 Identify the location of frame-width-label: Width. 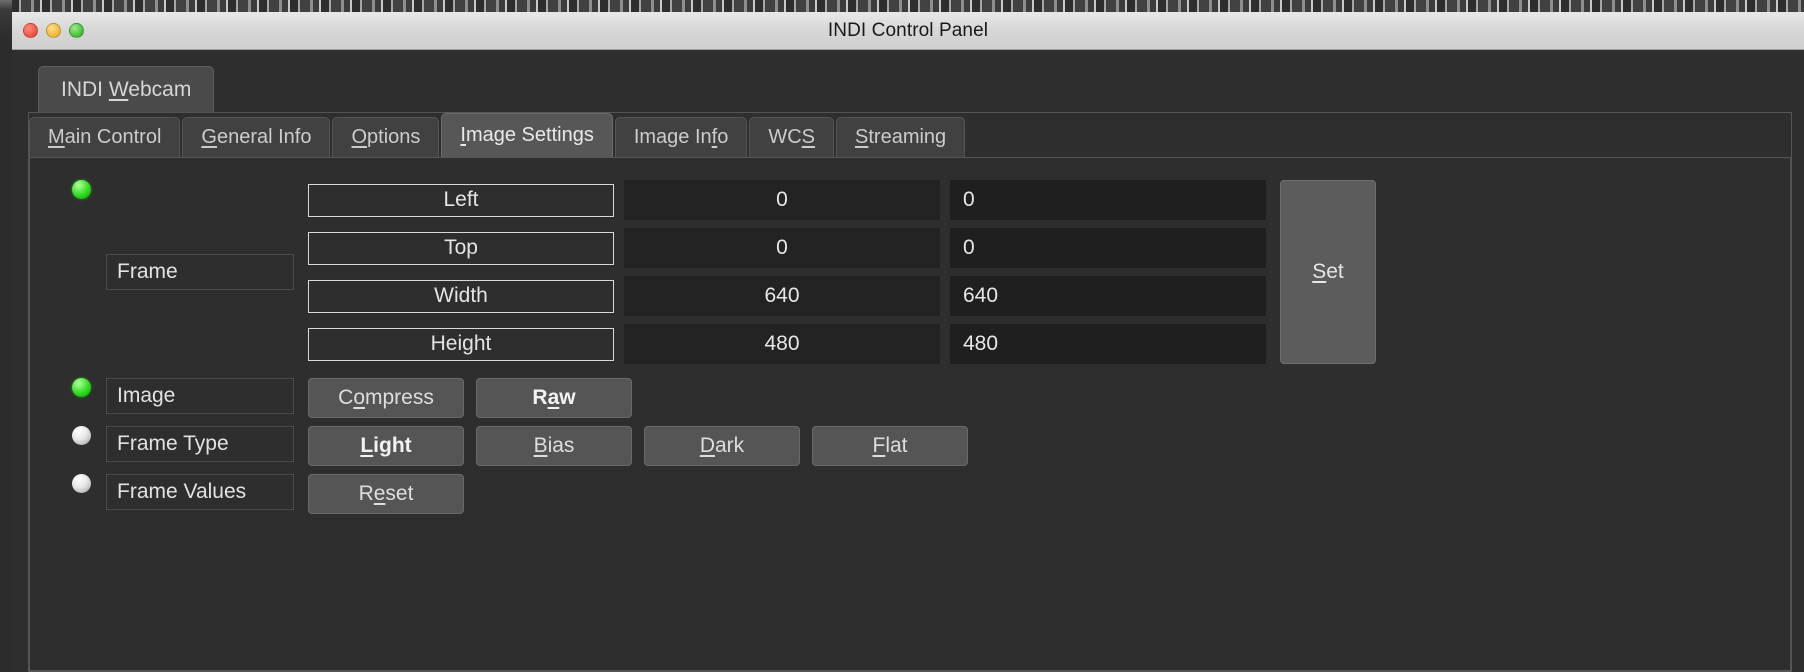
(461, 296).